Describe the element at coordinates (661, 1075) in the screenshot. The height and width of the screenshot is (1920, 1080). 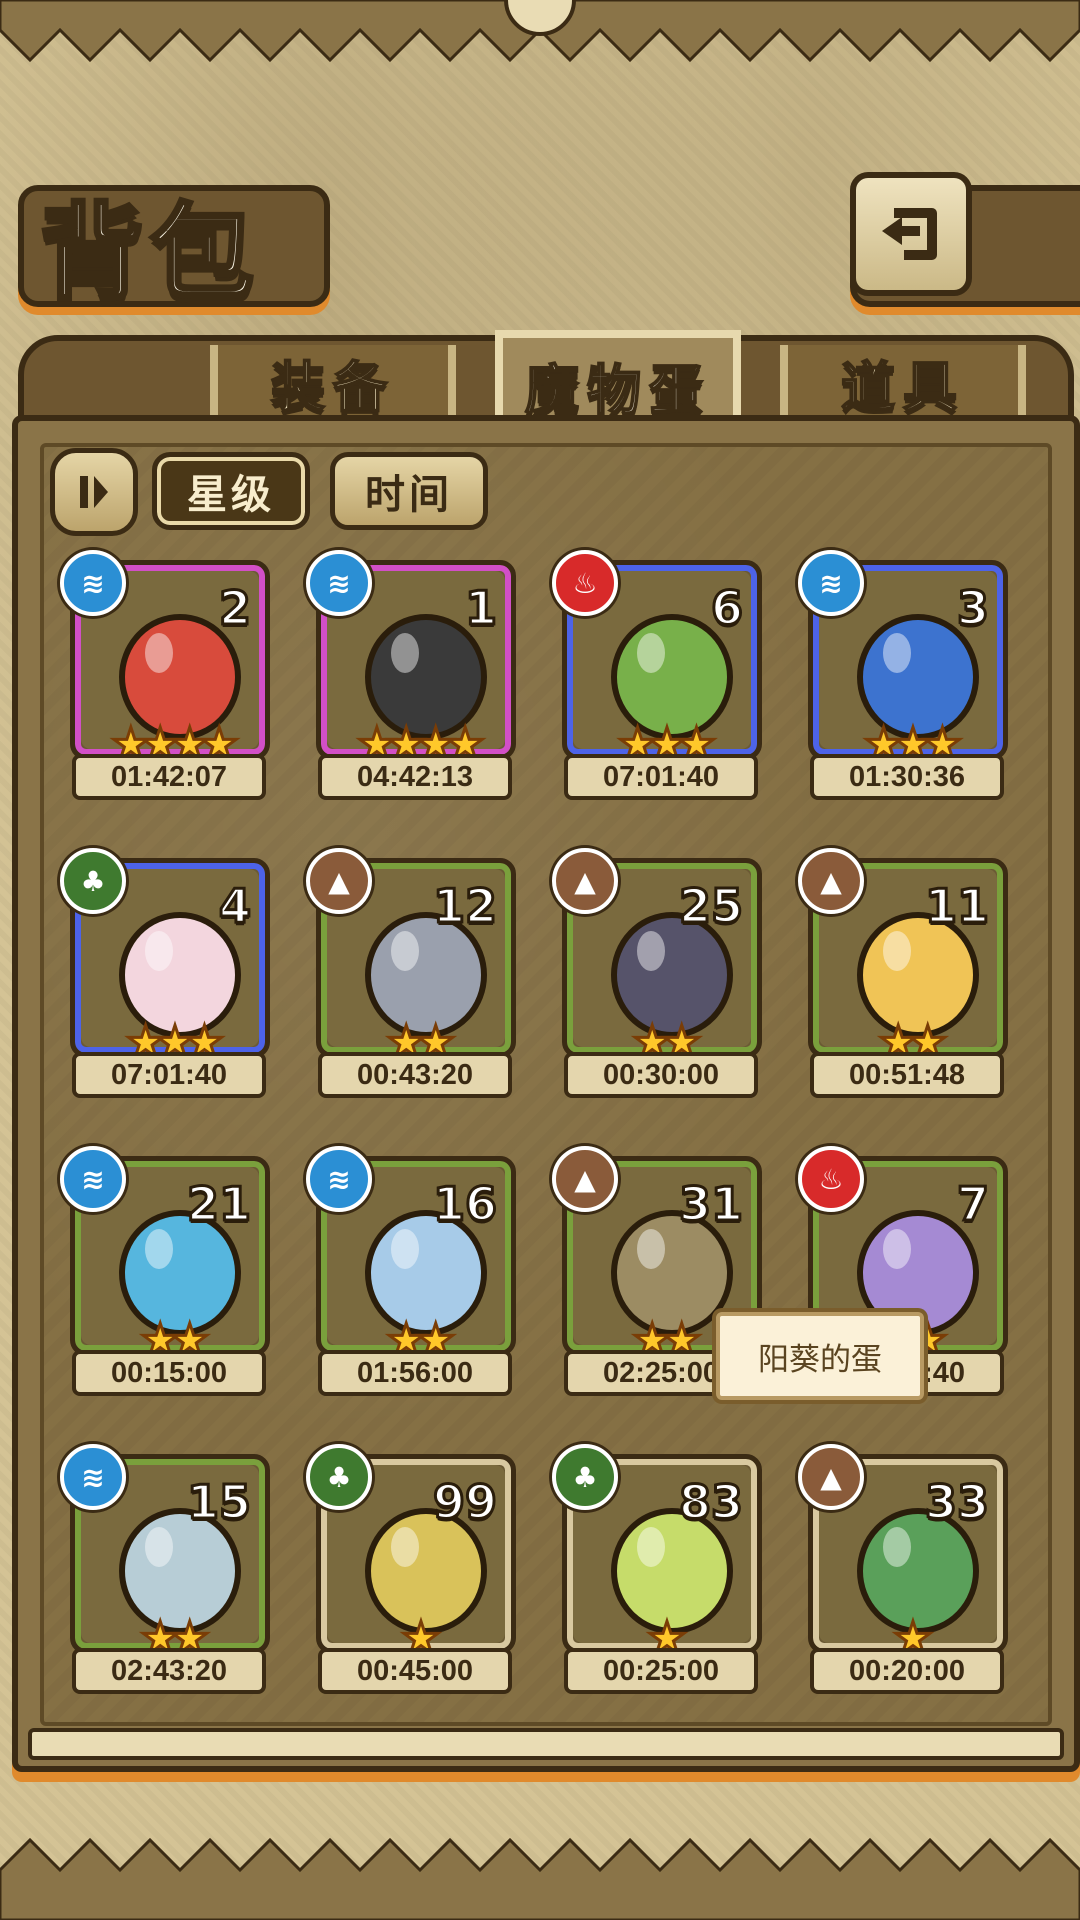
I see `hatch-timer: 00:30:00` at that location.